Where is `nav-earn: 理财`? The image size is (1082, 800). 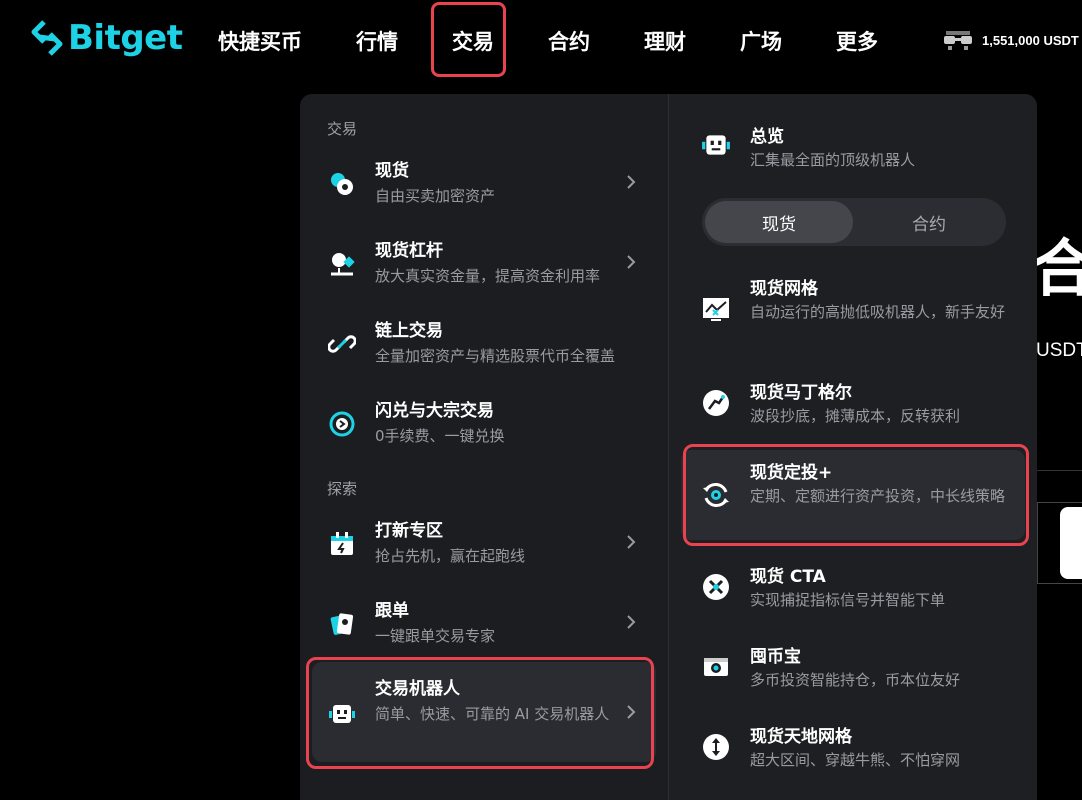
nav-earn: 理财 is located at coordinates (665, 41).